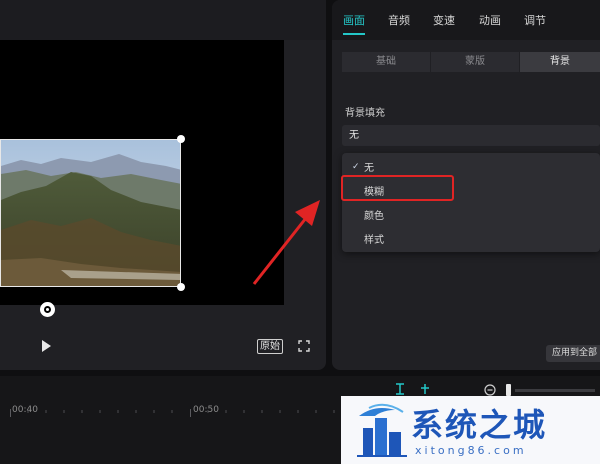 The width and height of the screenshot is (600, 464). I want to click on player-toolbar, so click(163, 20).